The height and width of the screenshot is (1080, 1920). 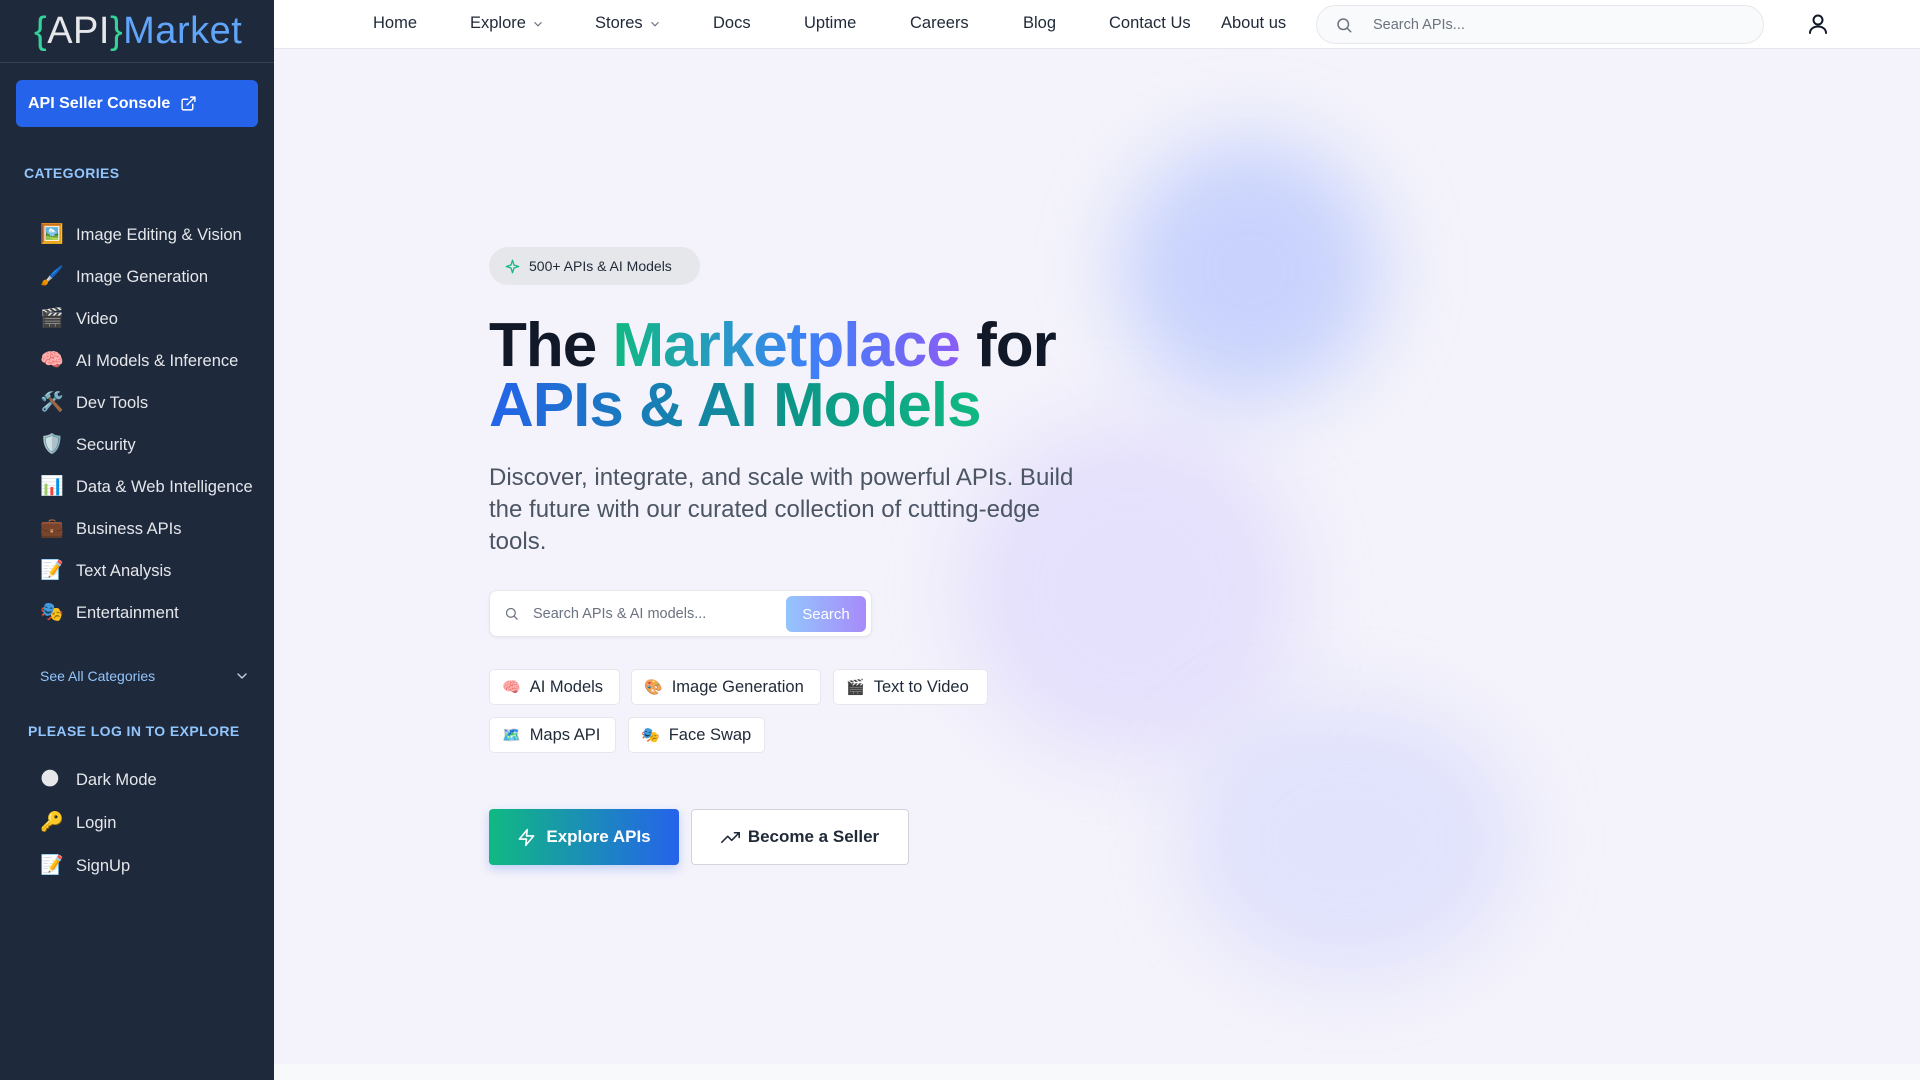 I want to click on user-account-button, so click(x=1818, y=26).